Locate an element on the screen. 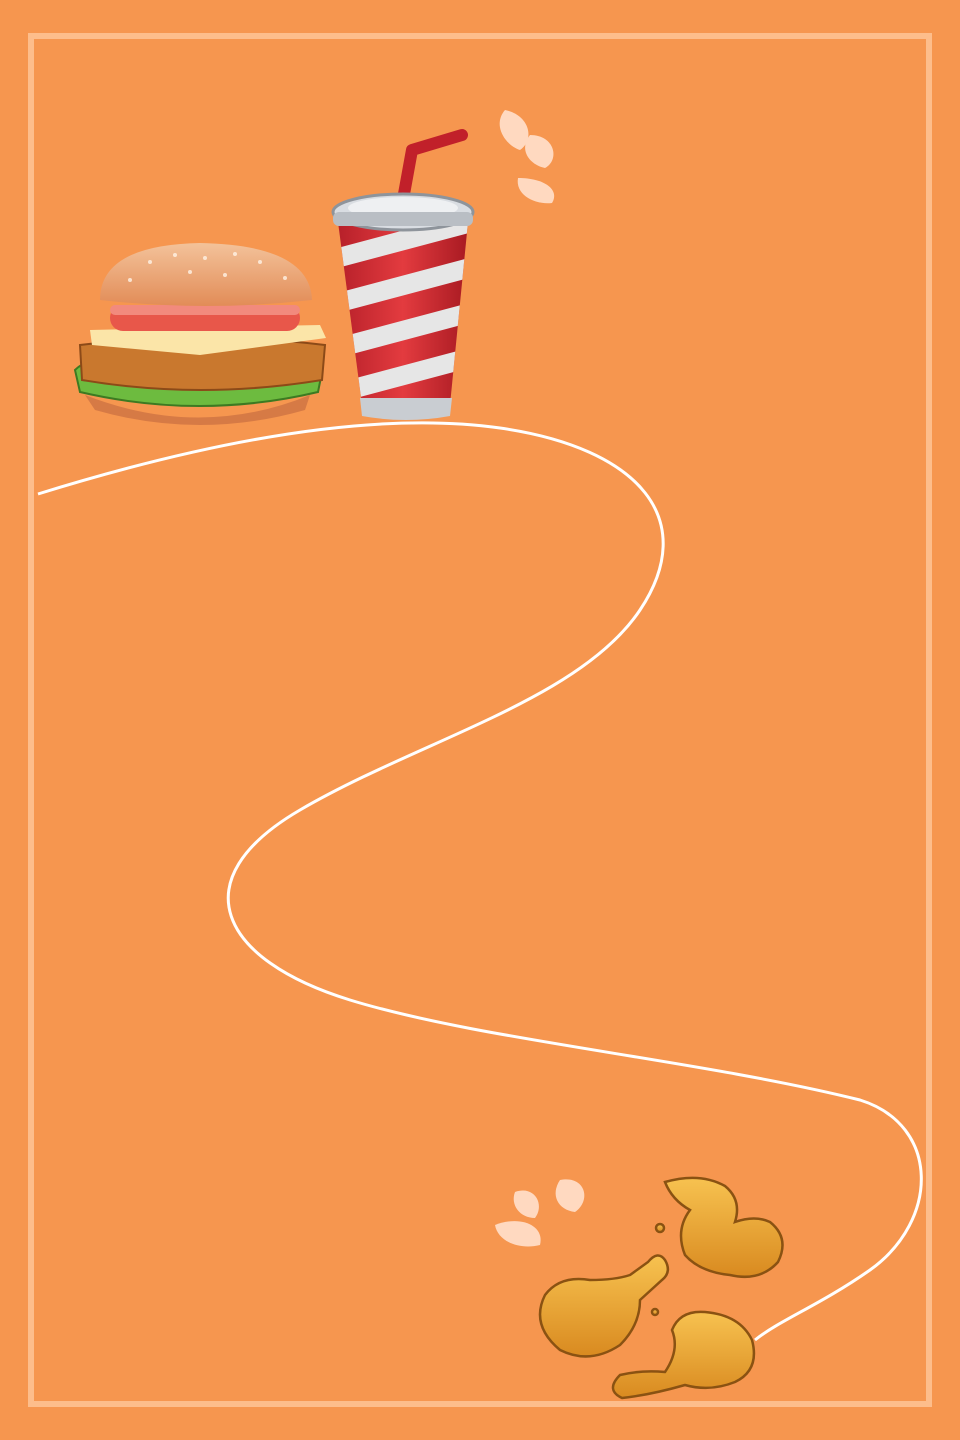 The height and width of the screenshot is (1440, 960). hamburger-icon is located at coordinates (200, 334).